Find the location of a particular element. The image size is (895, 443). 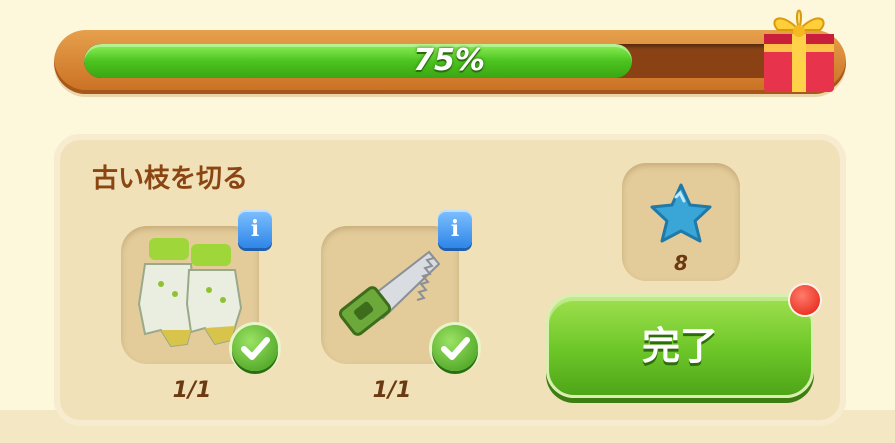

info-button-gloves: i is located at coordinates (255, 229).